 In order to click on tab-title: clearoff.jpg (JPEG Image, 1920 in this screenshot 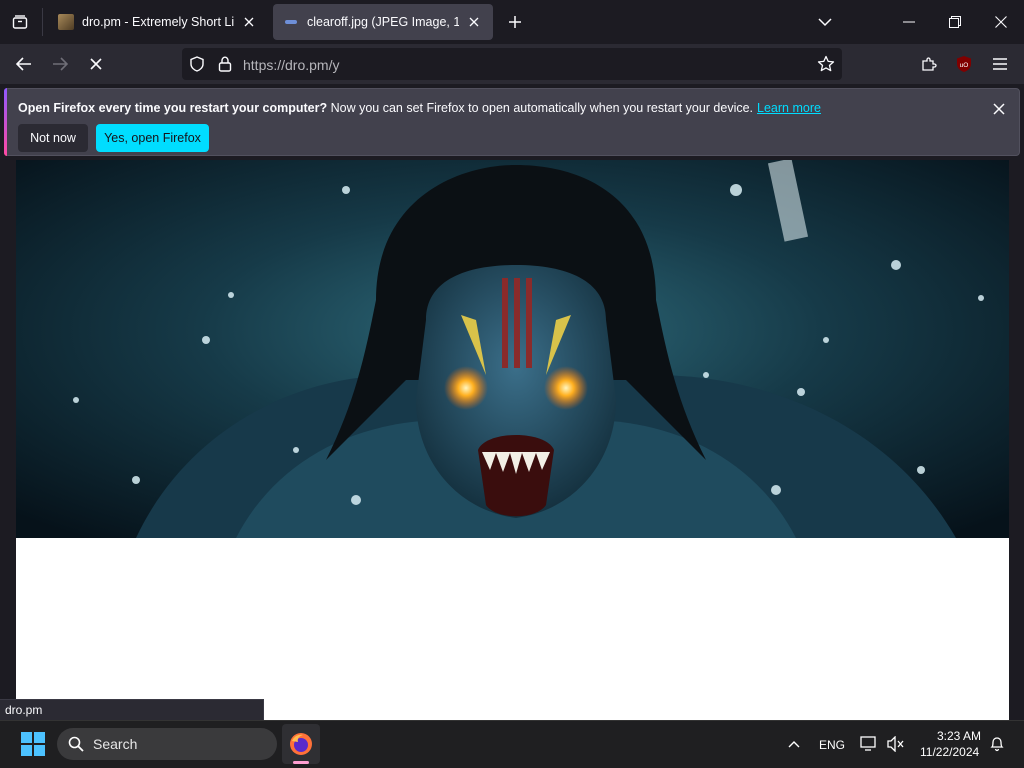, I will do `click(383, 22)`.